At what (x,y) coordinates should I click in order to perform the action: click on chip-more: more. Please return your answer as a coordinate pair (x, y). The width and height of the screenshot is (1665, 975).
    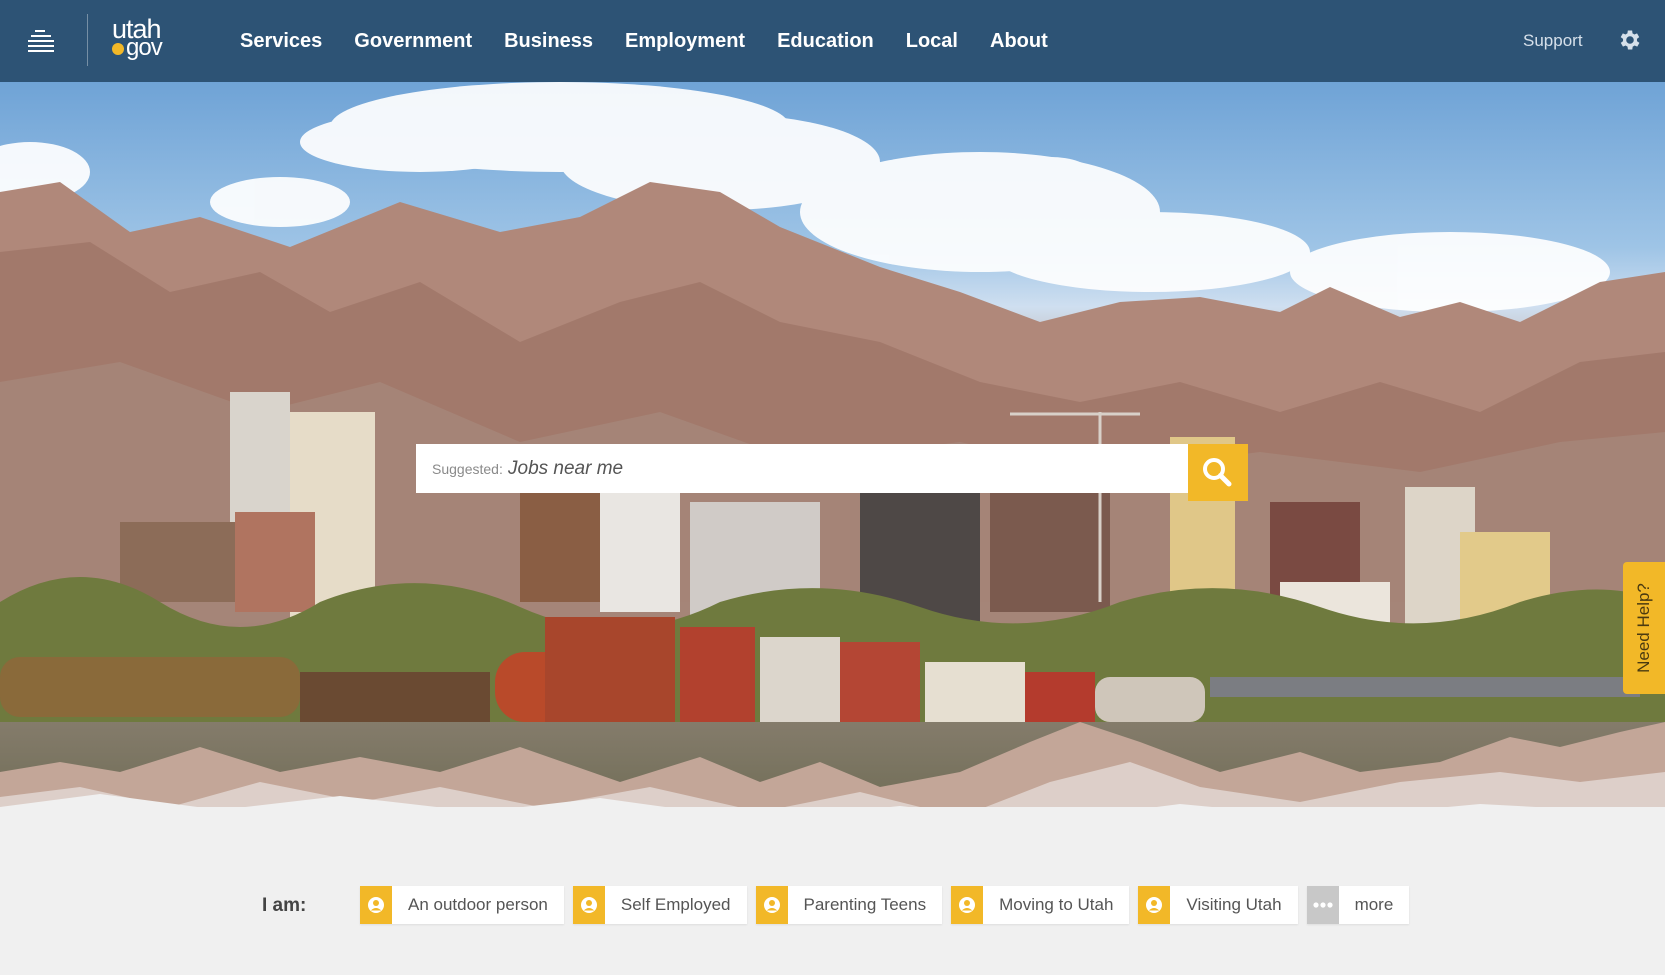
    Looking at the image, I should click on (1358, 905).